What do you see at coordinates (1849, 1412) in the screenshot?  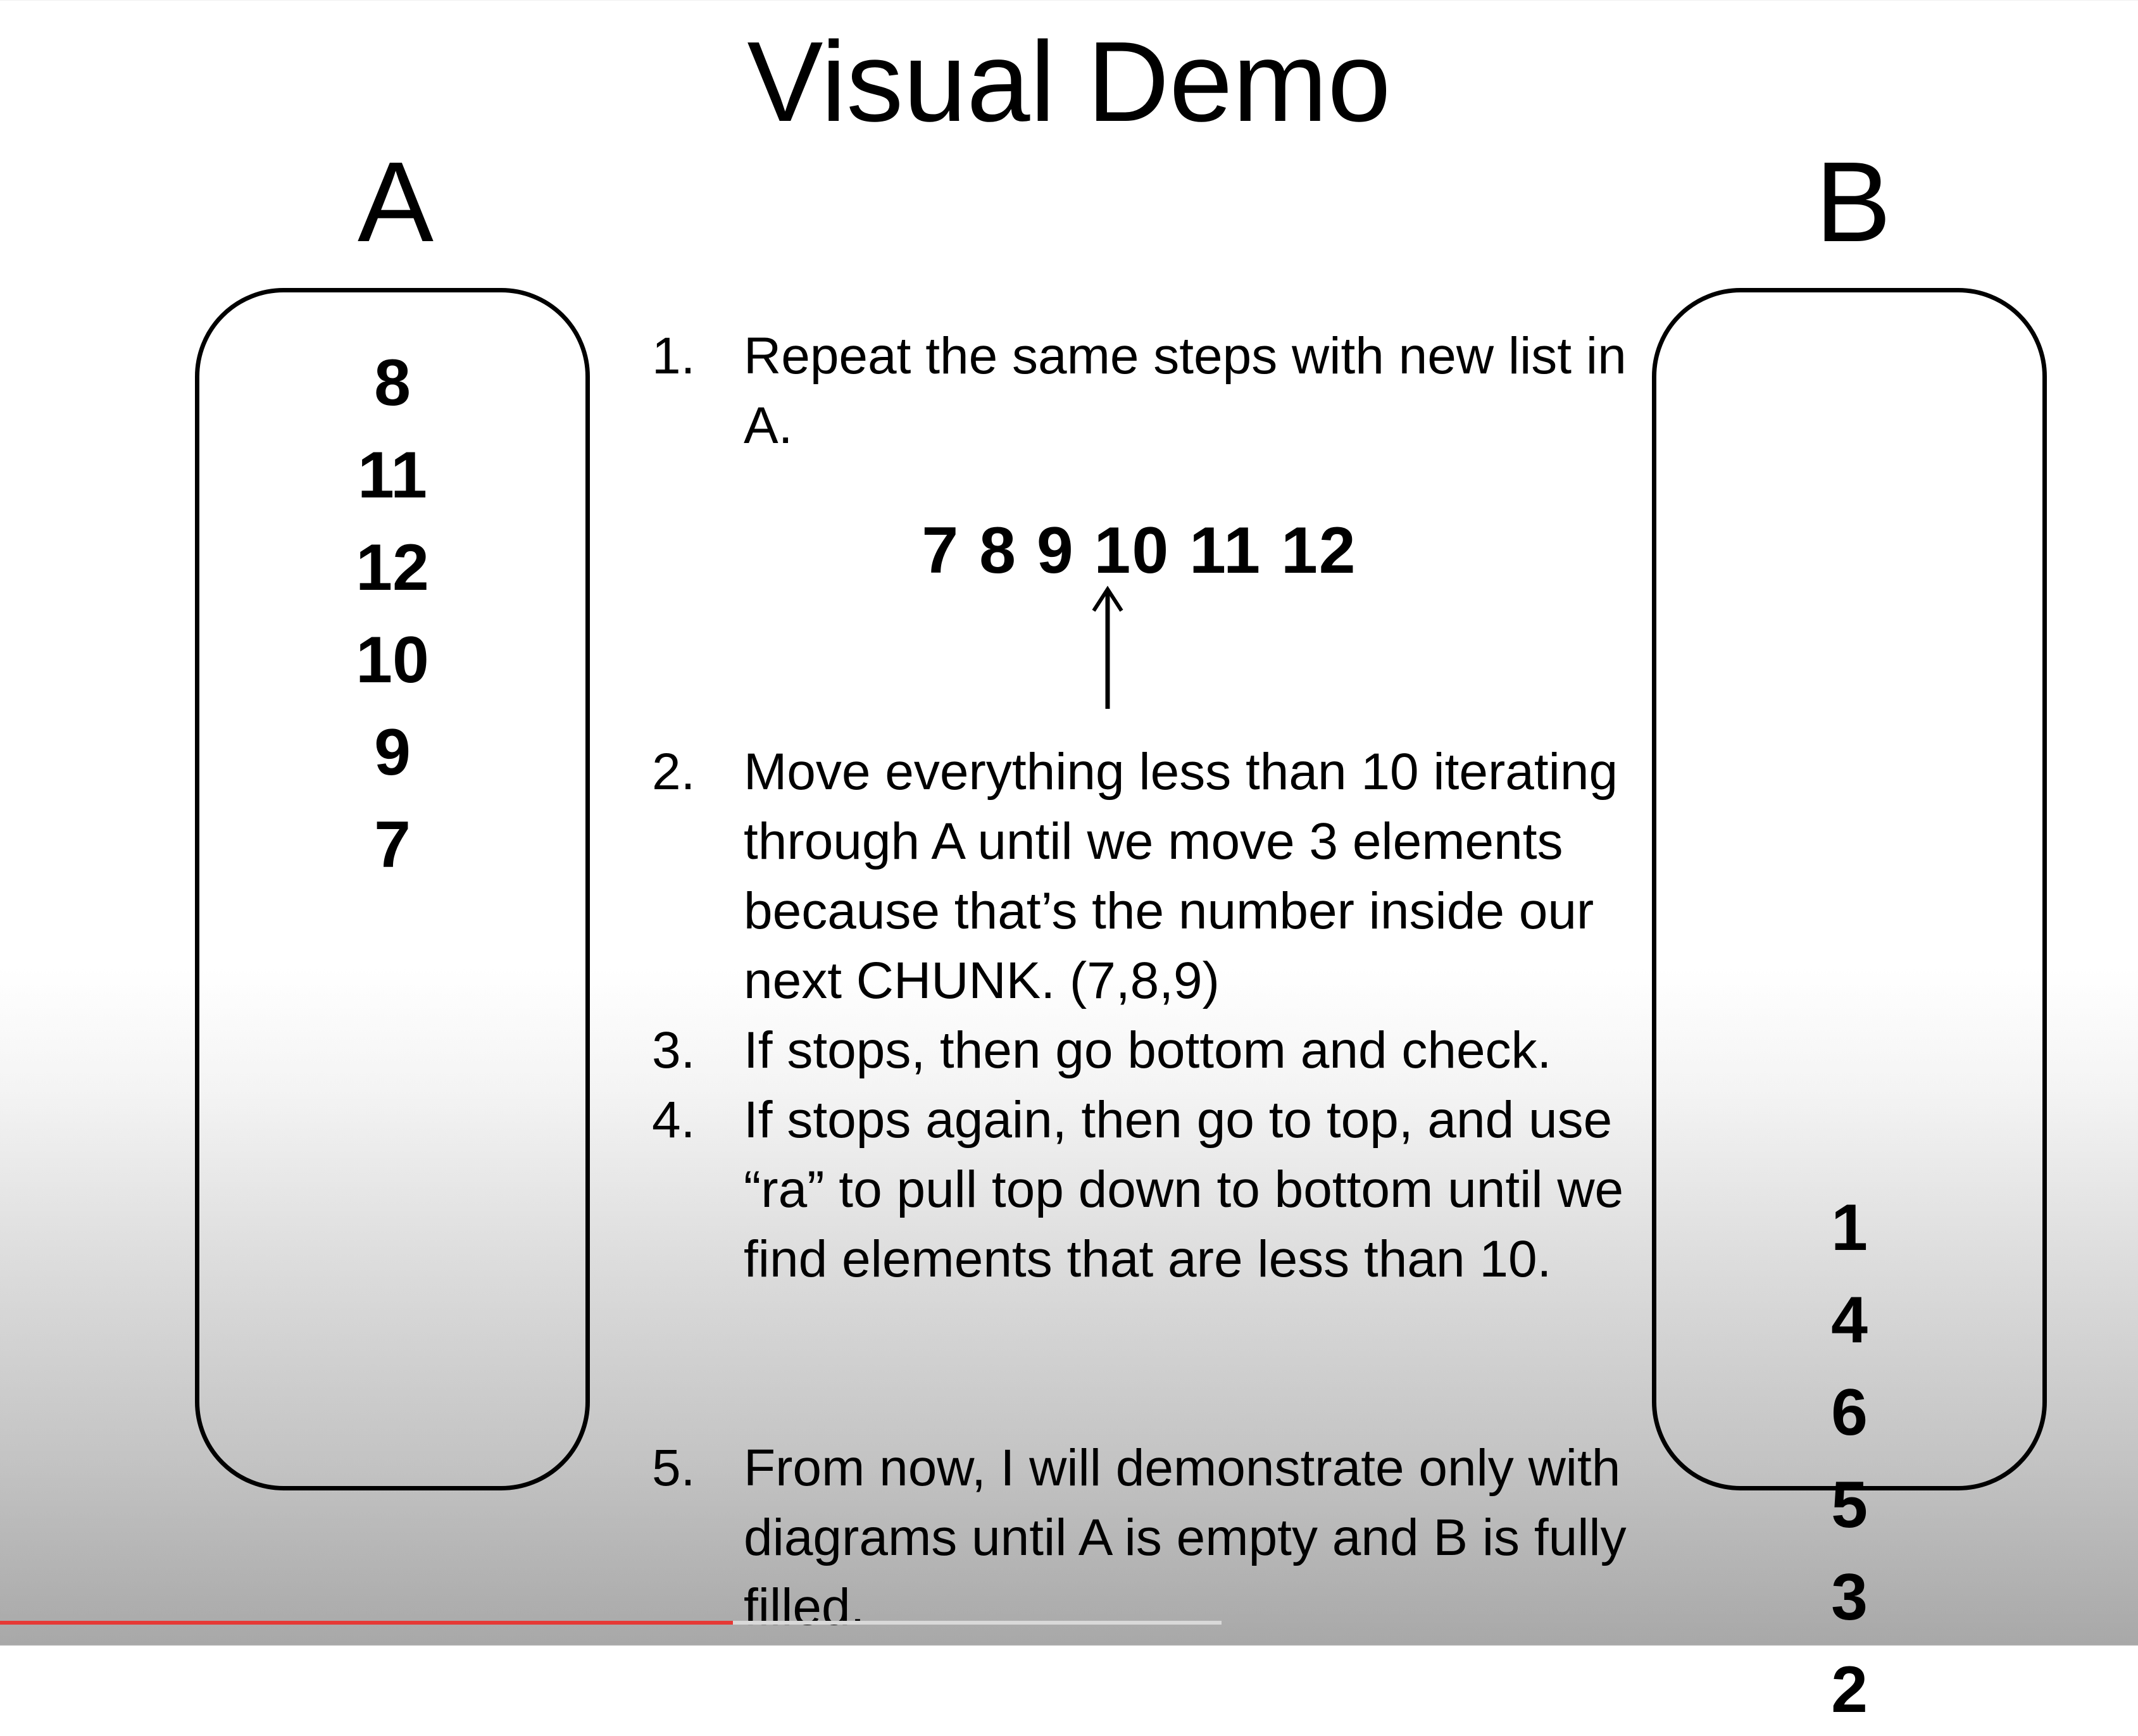 I see `stack-b-value: 6` at bounding box center [1849, 1412].